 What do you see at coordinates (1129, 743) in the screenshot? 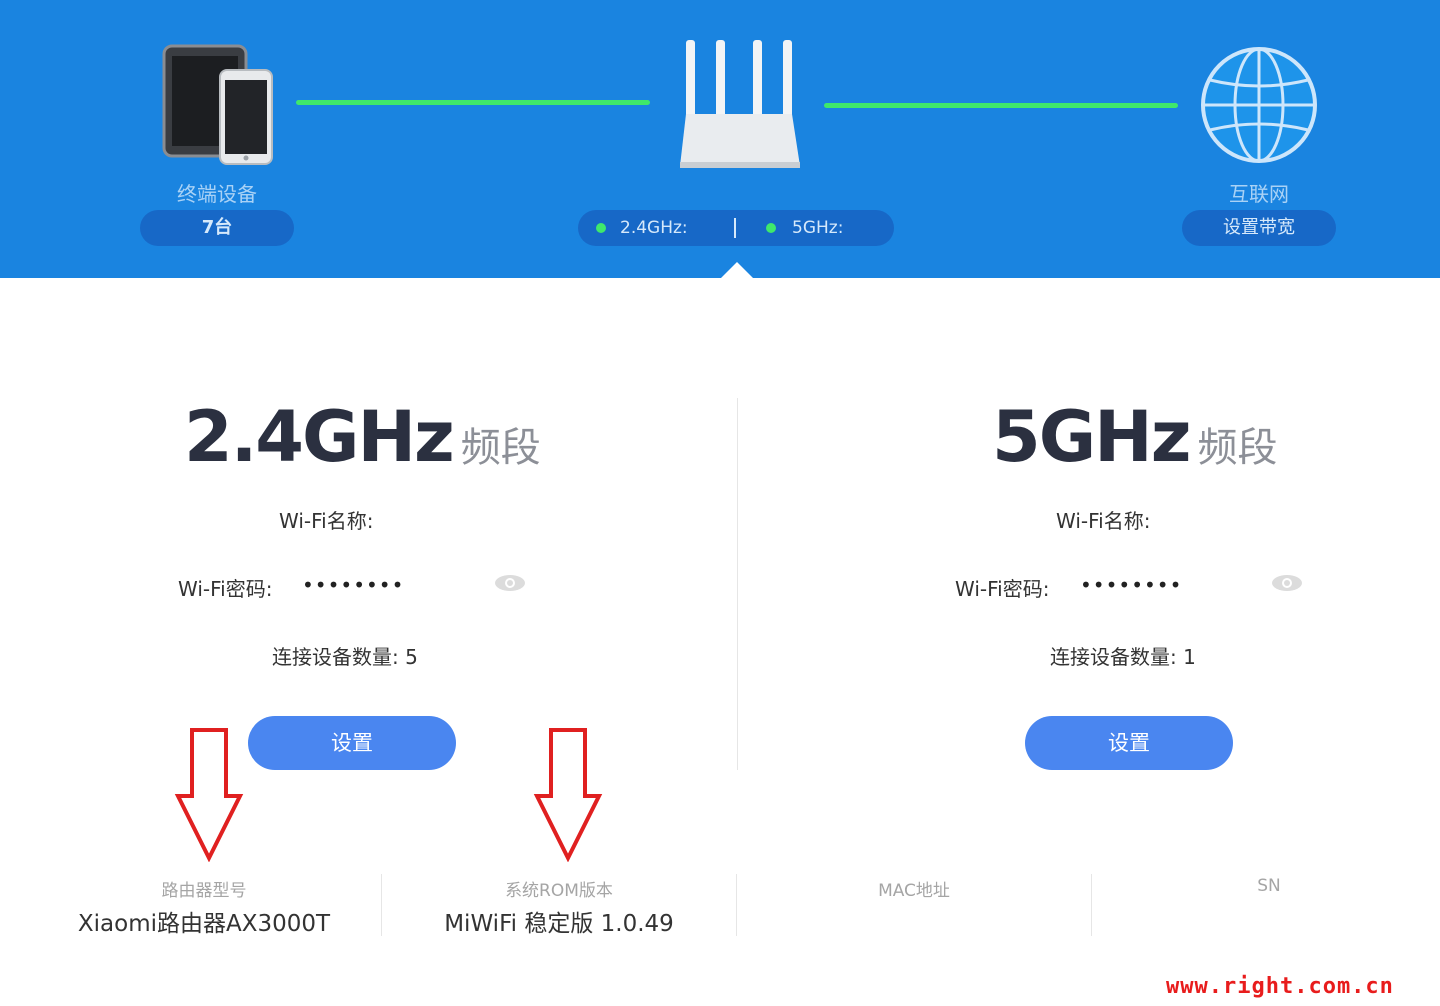
I see `band-5-settings-button: 设置` at bounding box center [1129, 743].